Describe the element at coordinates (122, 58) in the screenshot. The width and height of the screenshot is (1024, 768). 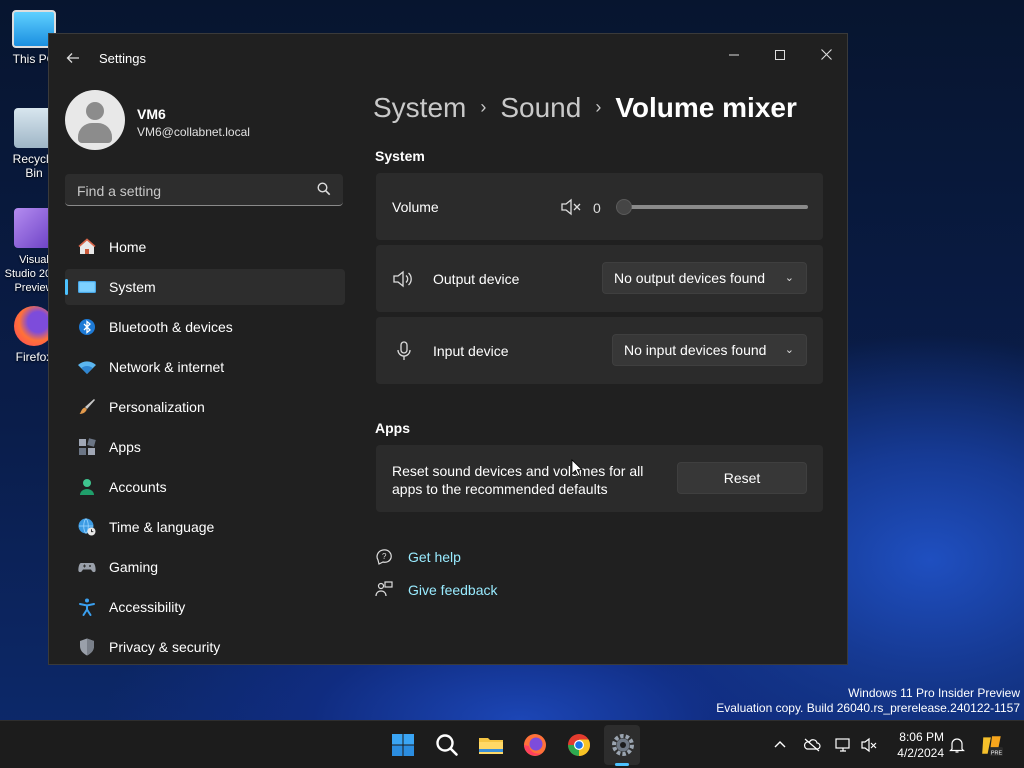
I see `window-title: Settings` at that location.